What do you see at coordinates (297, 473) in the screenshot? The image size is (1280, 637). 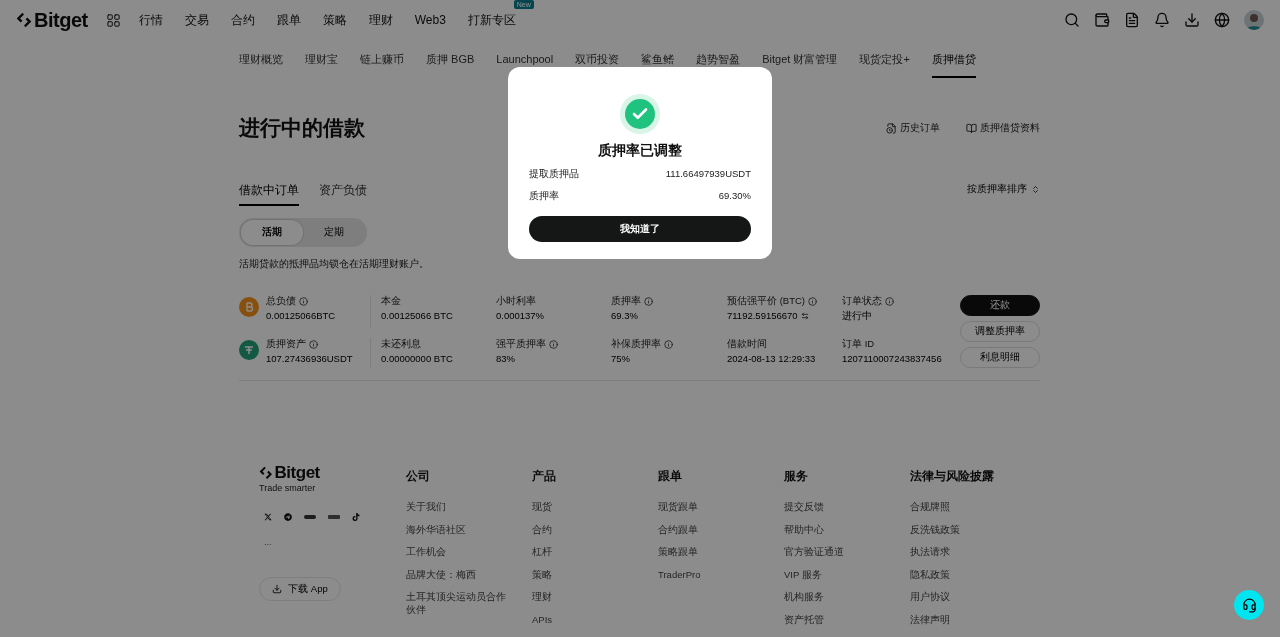 I see `logo-text: Bitget` at bounding box center [297, 473].